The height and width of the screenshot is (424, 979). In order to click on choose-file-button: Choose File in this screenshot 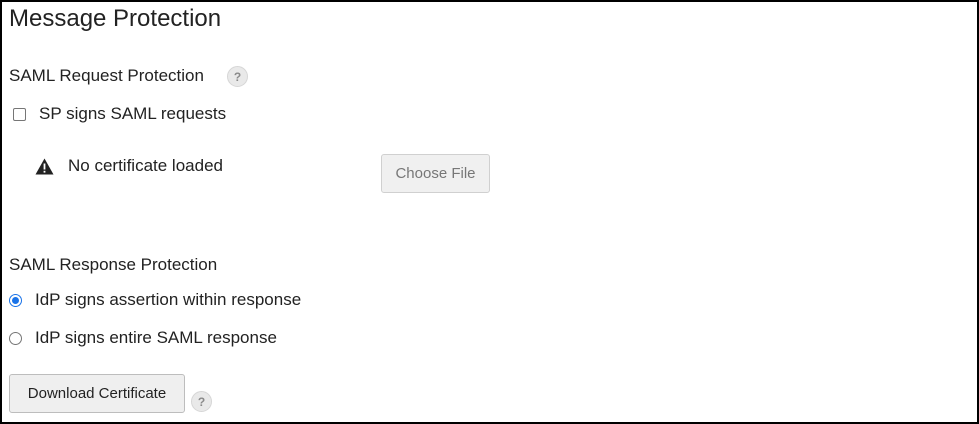, I will do `click(435, 173)`.